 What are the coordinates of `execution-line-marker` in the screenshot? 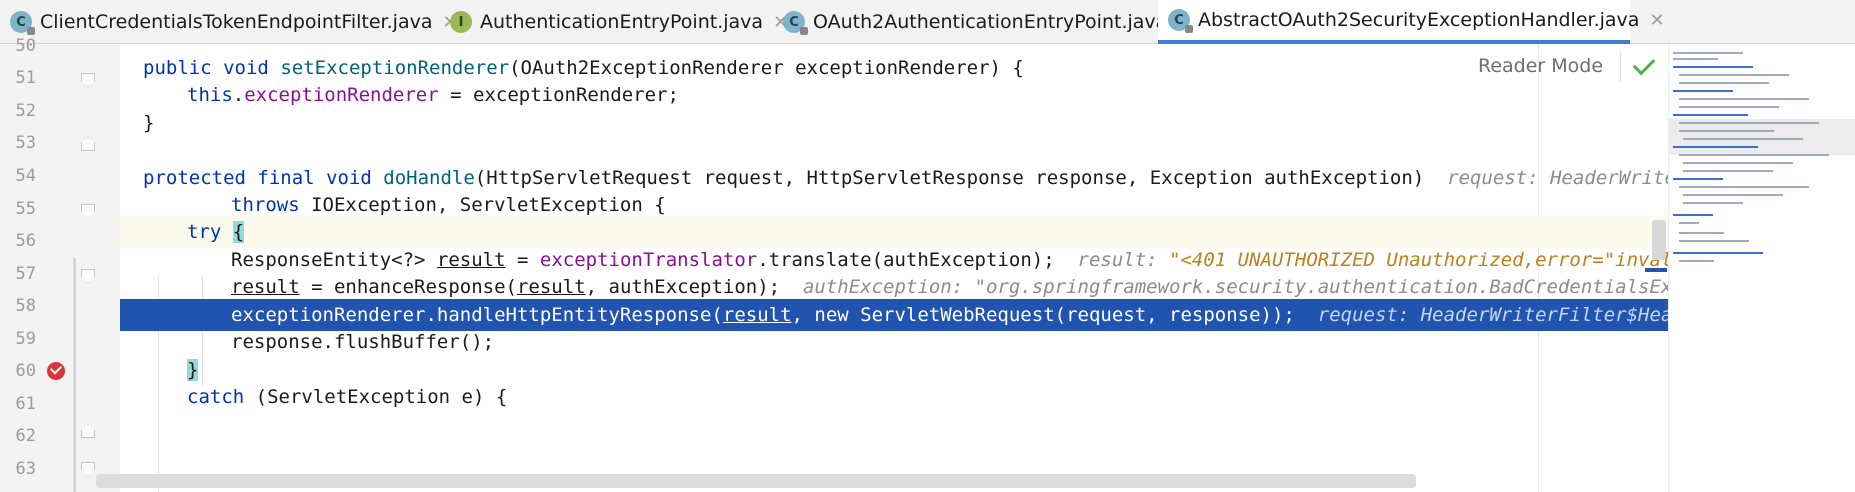 It's located at (1656, 270).